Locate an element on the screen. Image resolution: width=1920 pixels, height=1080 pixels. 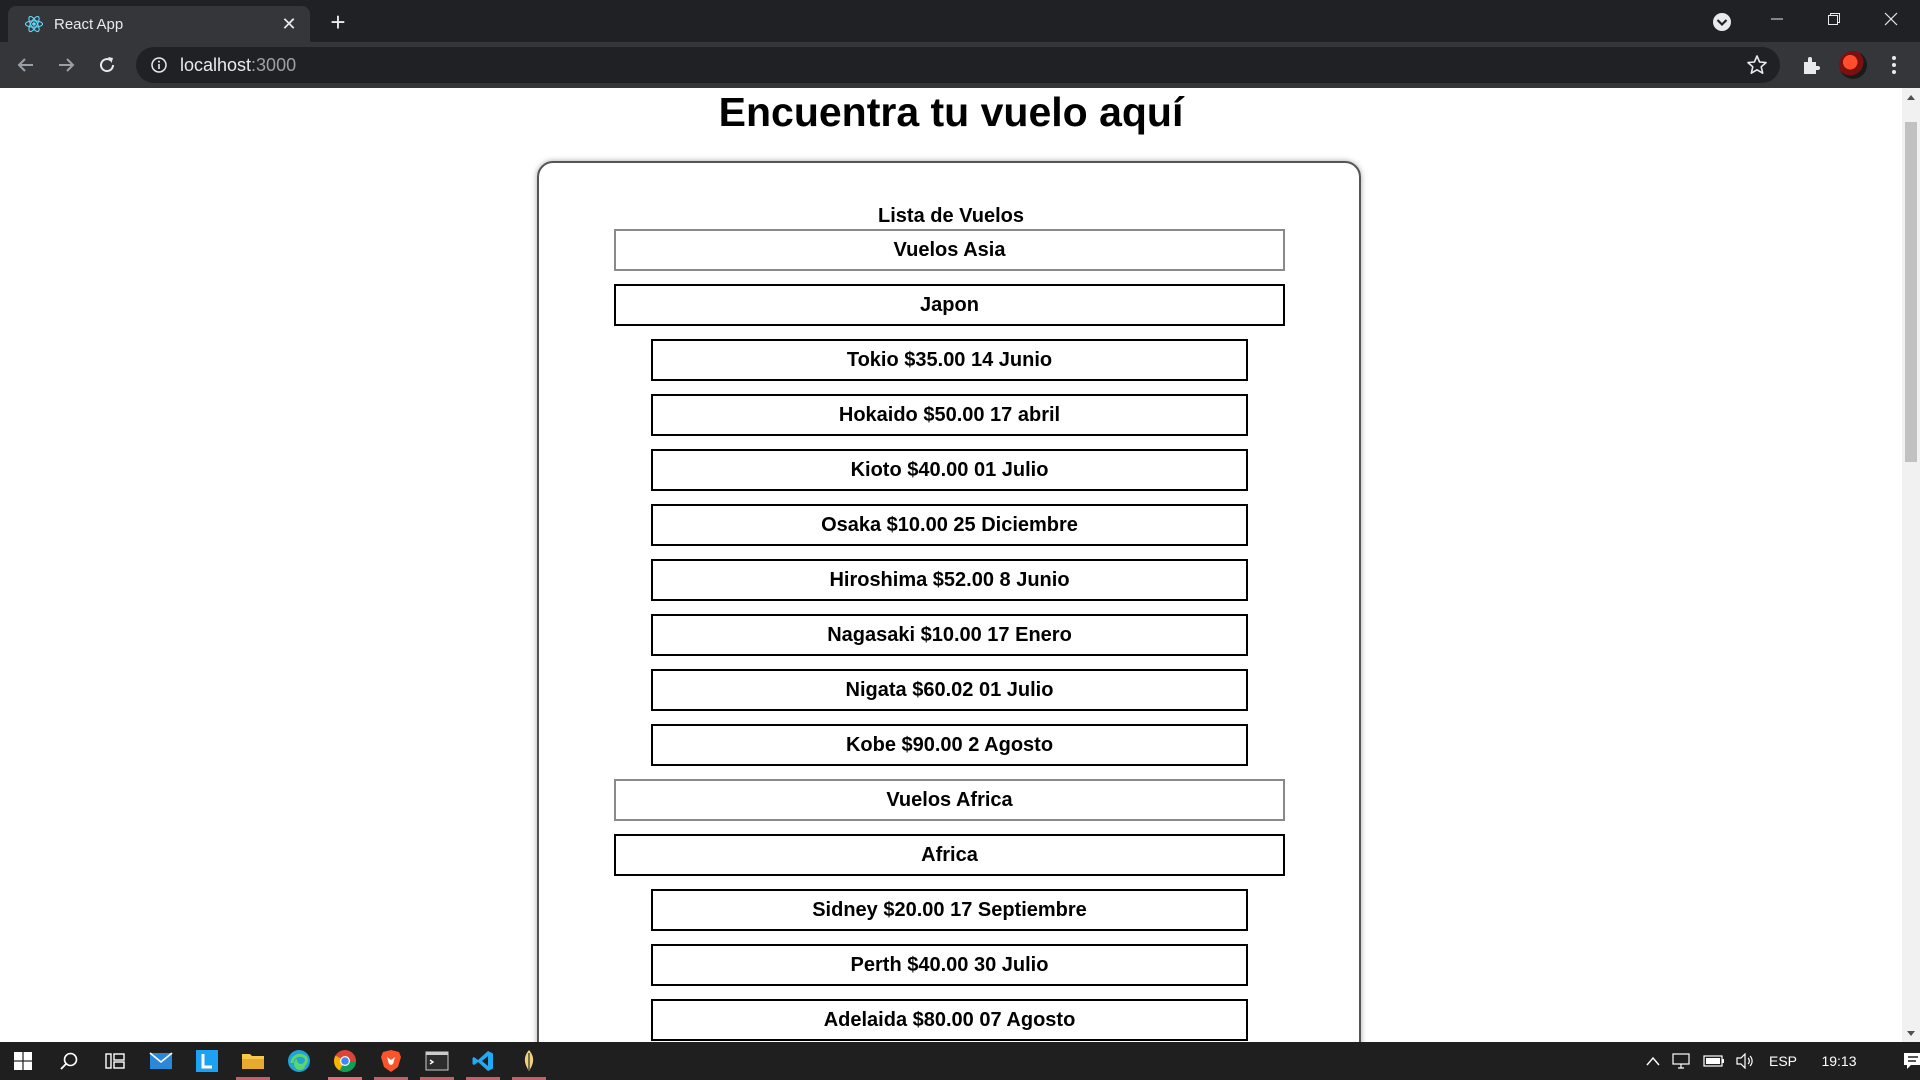
l-app-icon is located at coordinates (207, 1061).